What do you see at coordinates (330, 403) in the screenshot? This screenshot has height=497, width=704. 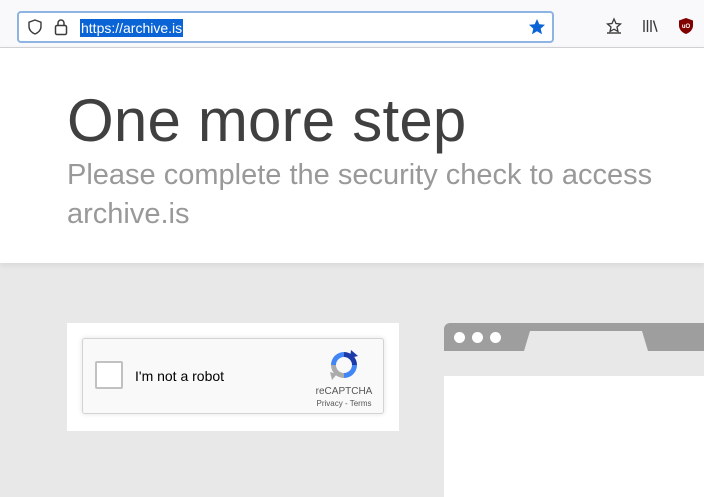 I see `privacy-link: Privacy` at bounding box center [330, 403].